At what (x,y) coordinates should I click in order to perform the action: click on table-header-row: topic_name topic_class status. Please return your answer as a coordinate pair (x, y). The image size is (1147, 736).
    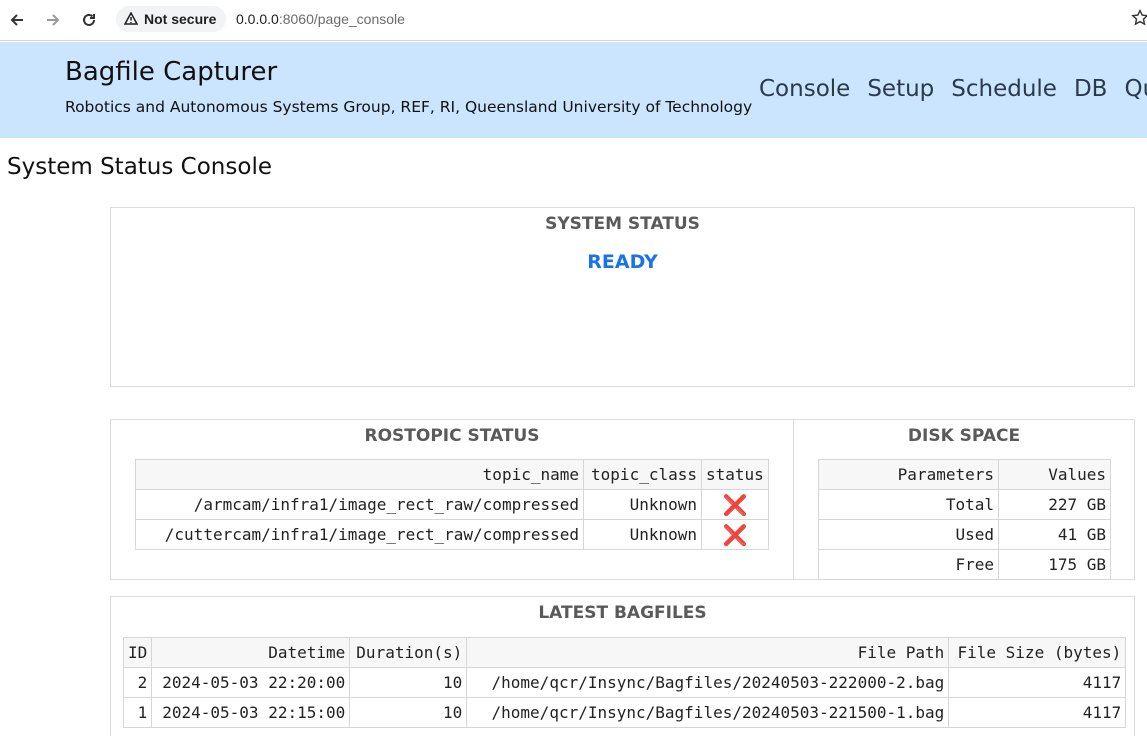
    Looking at the image, I should click on (452, 474).